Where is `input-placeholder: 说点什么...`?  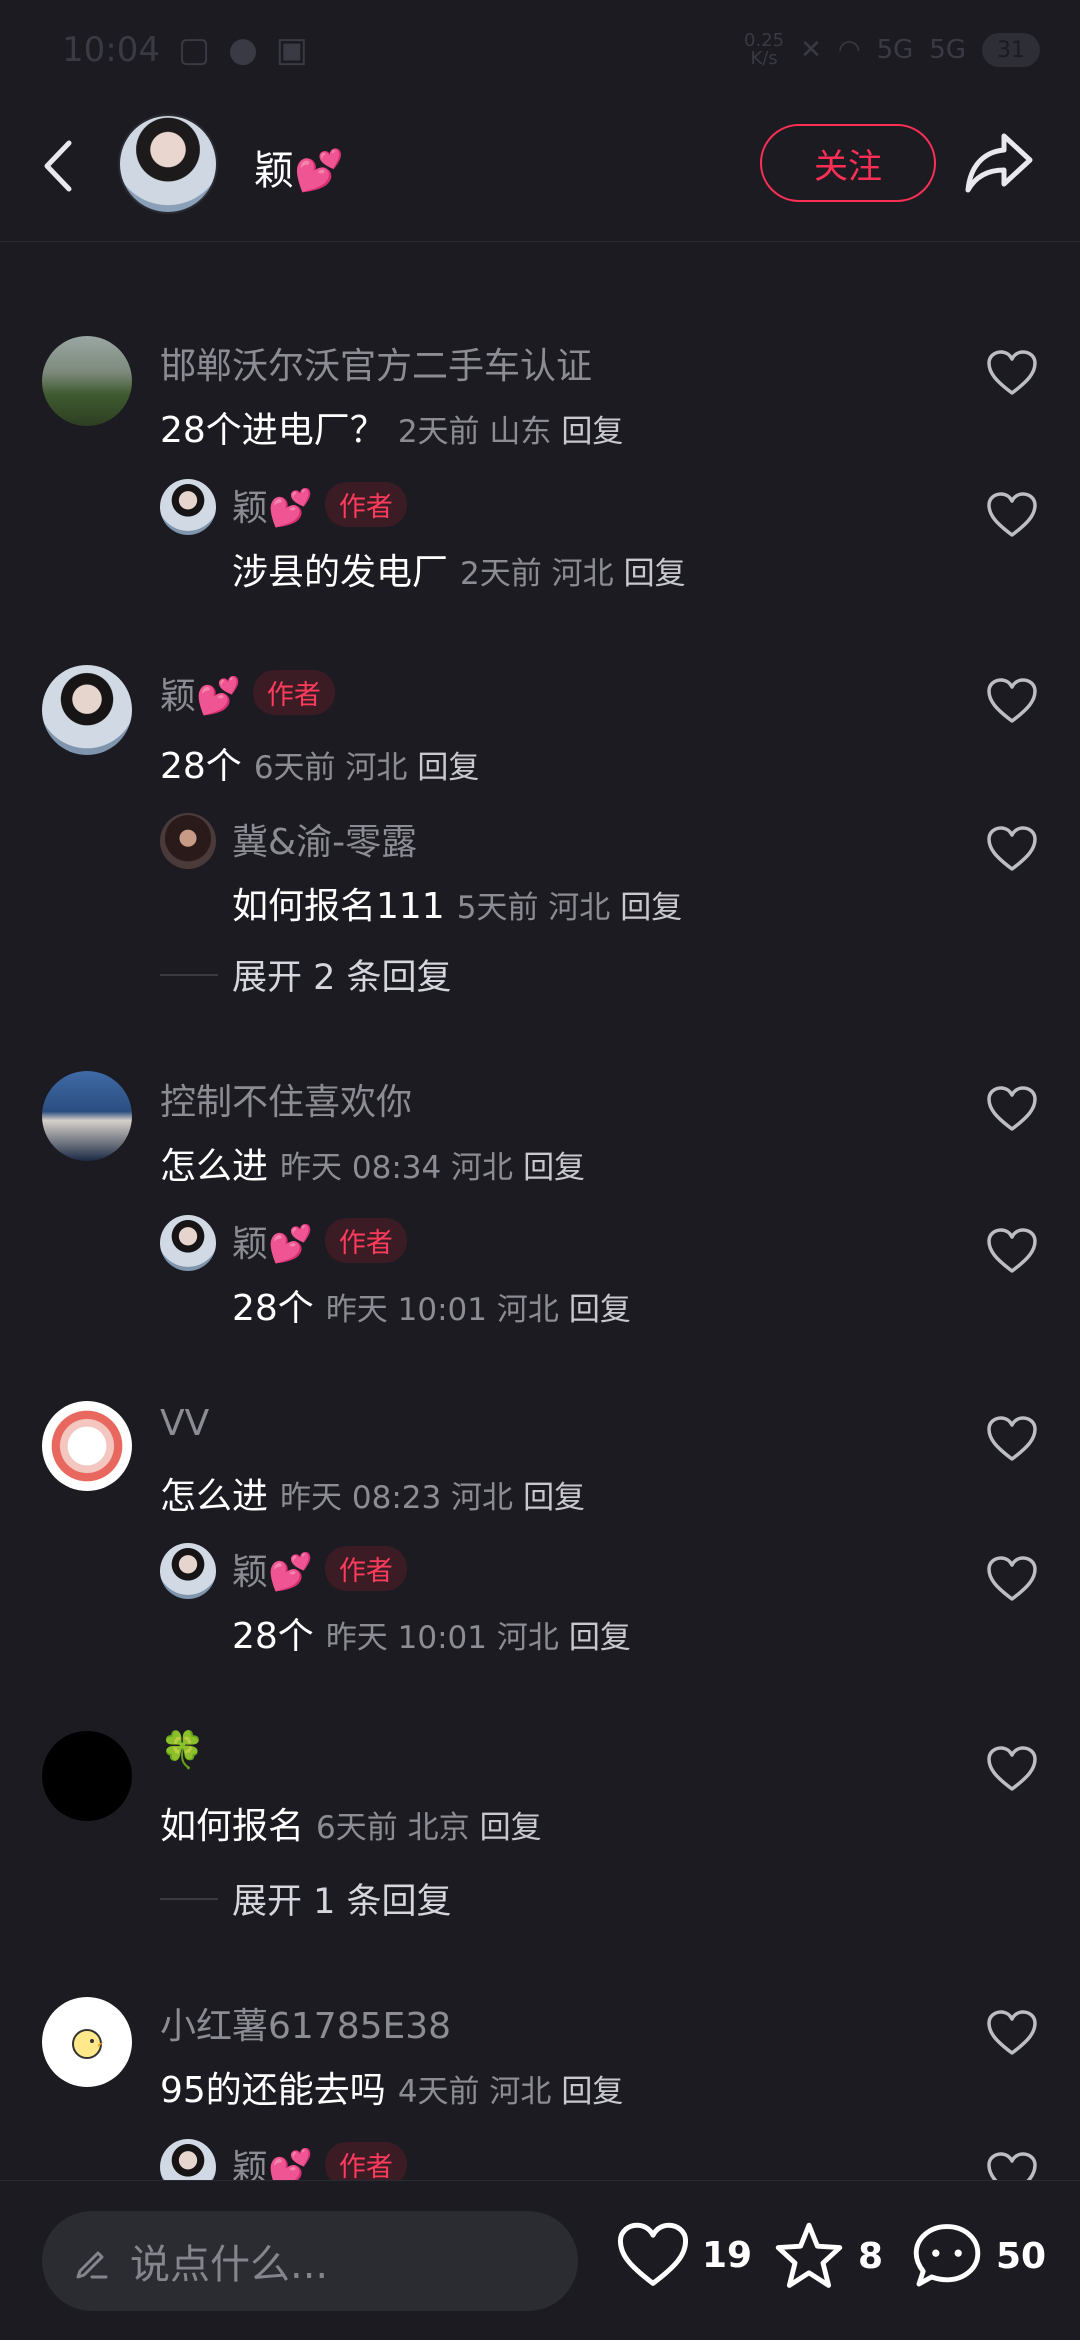
input-placeholder: 说点什么... is located at coordinates (229, 2265).